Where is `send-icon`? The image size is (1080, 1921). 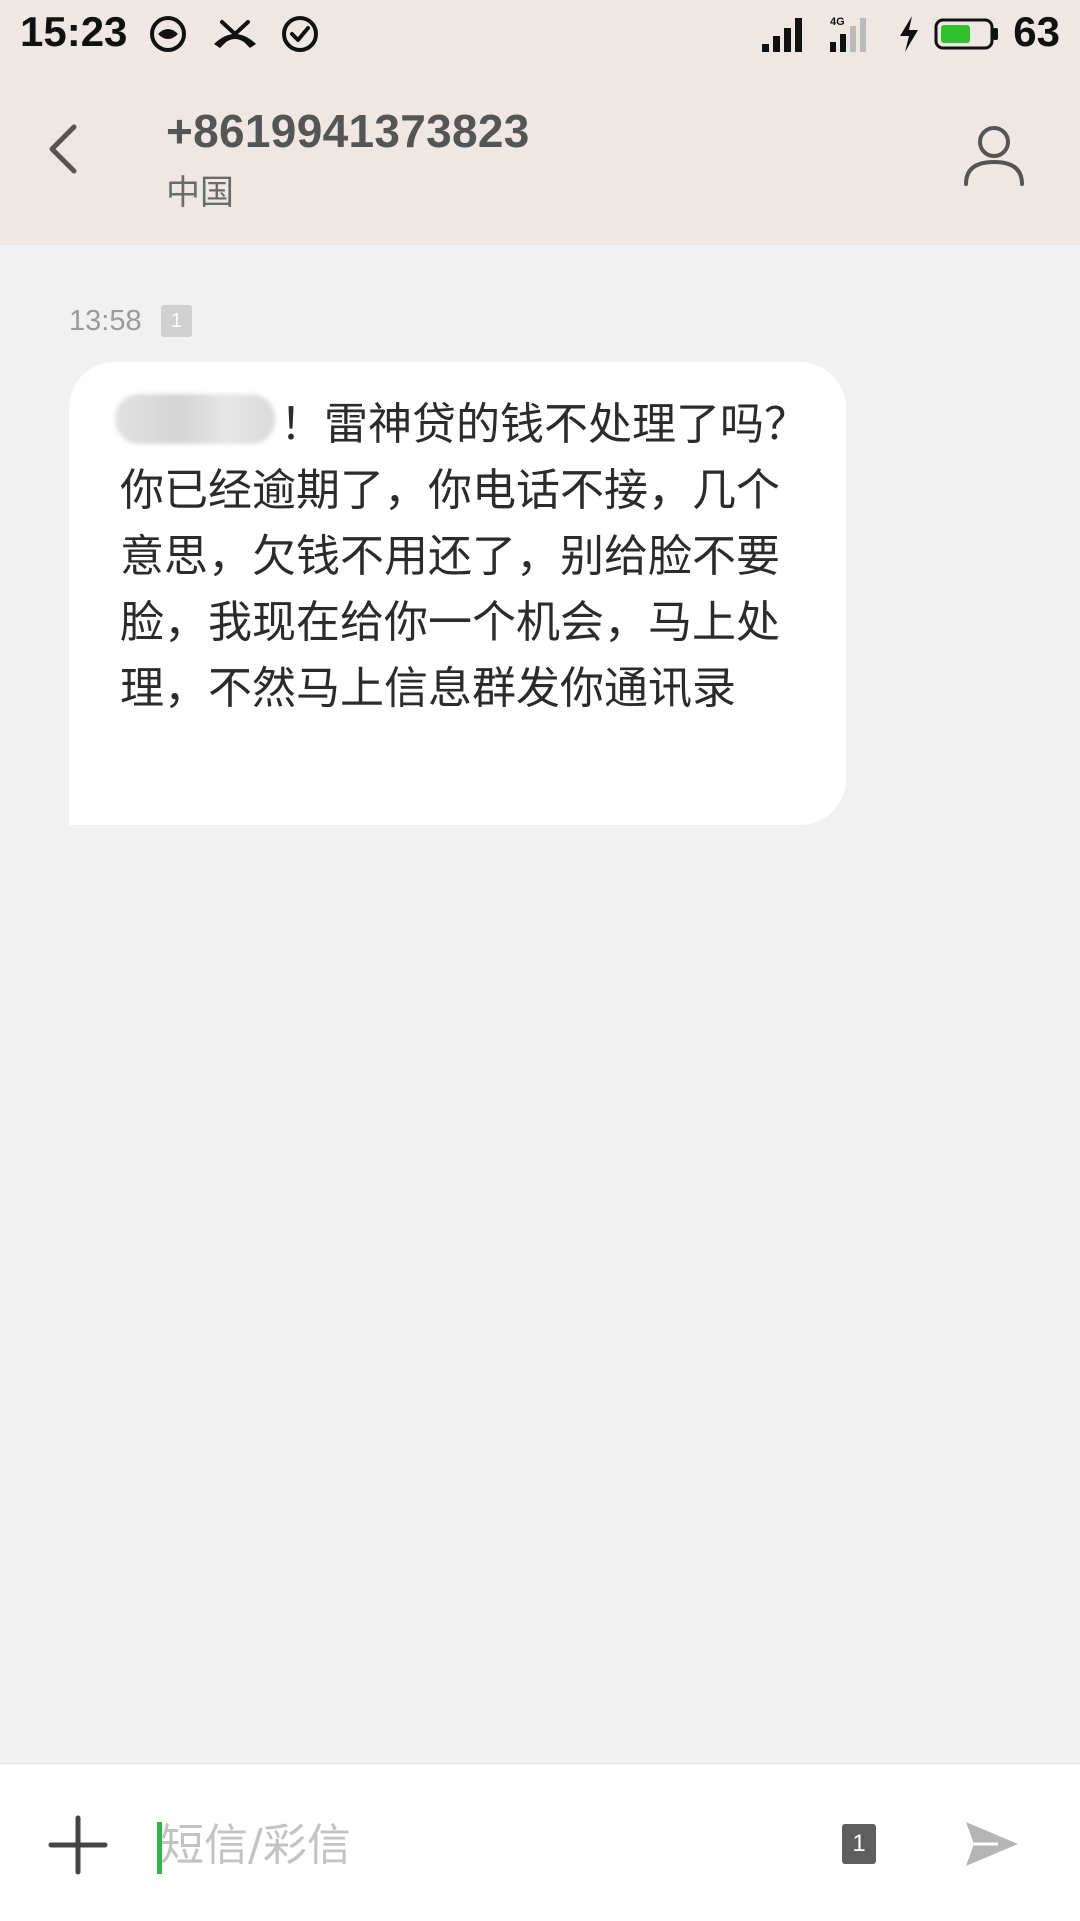 send-icon is located at coordinates (992, 1844).